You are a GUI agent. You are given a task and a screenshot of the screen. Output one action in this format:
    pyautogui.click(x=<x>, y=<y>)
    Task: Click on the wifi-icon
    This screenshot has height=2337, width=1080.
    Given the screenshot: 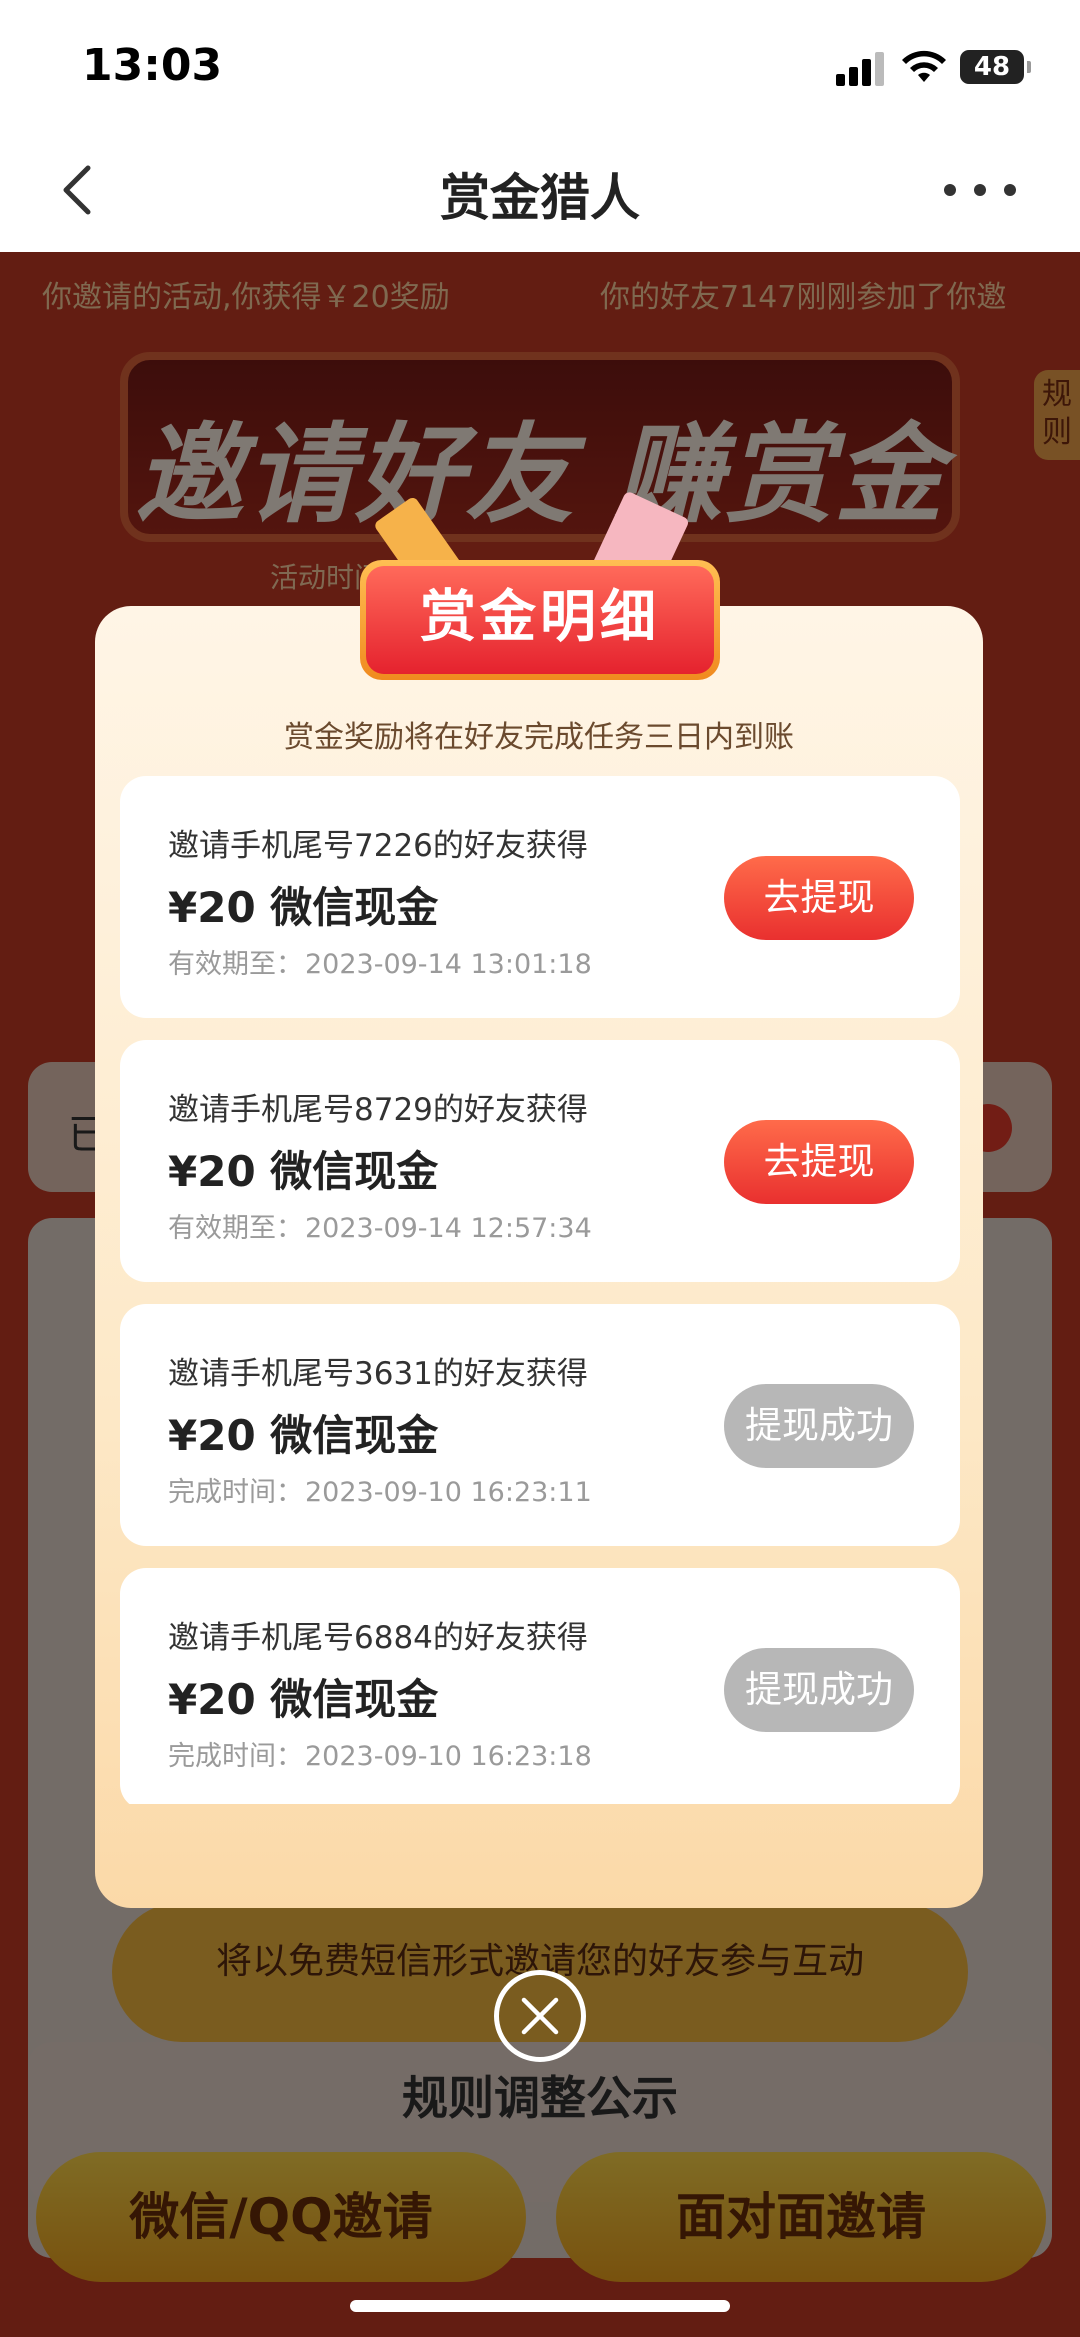 What is the action you would take?
    pyautogui.click(x=924, y=66)
    